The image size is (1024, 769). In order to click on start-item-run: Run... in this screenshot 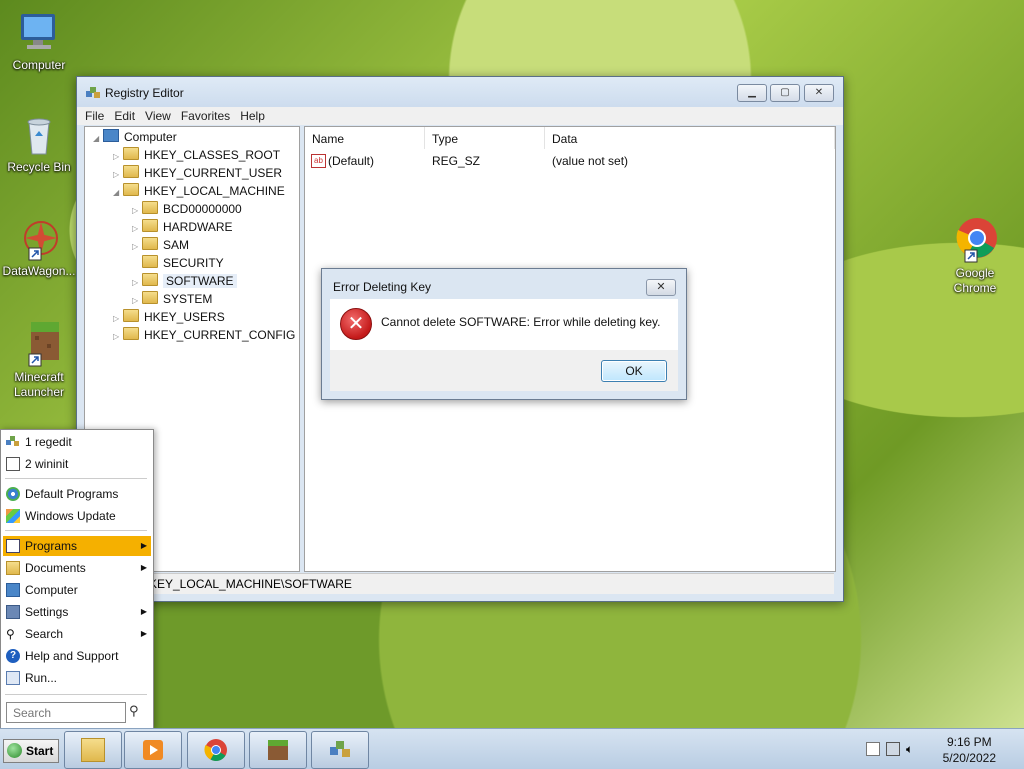, I will do `click(77, 678)`.